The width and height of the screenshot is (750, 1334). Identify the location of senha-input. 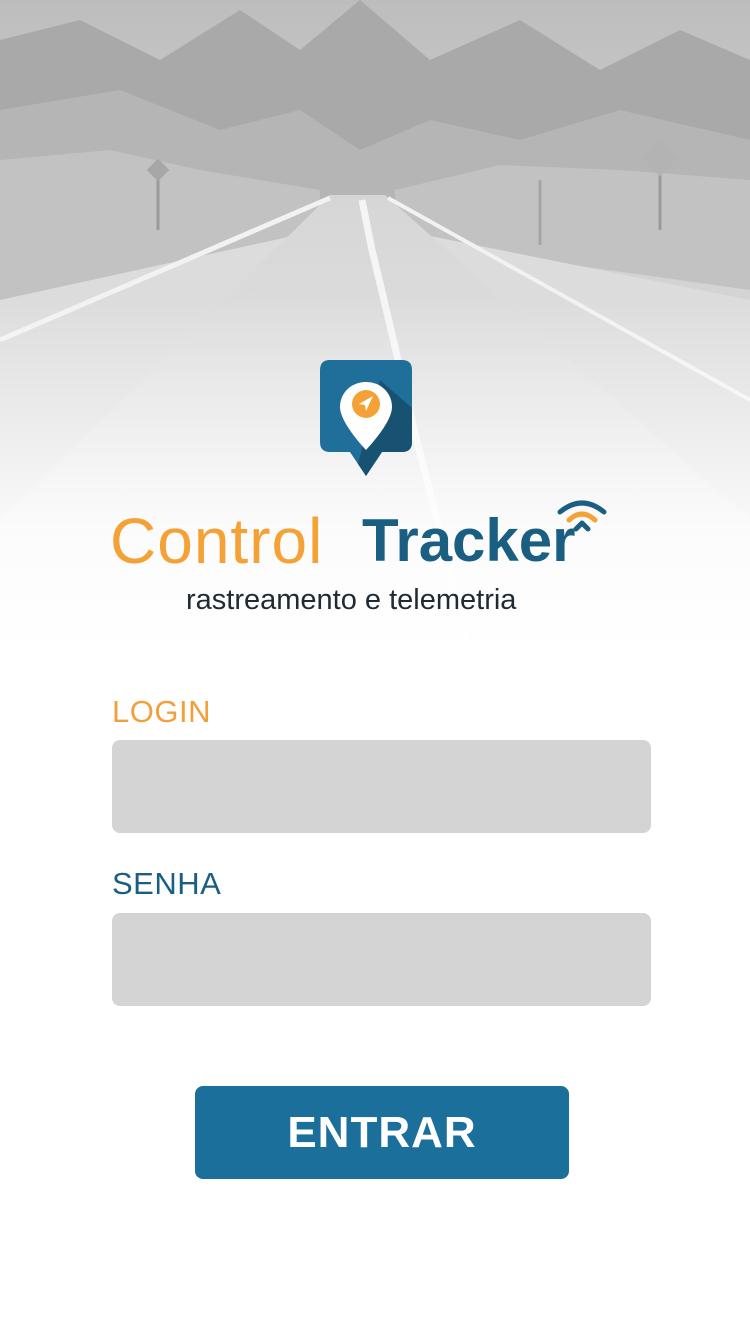
(381, 959).